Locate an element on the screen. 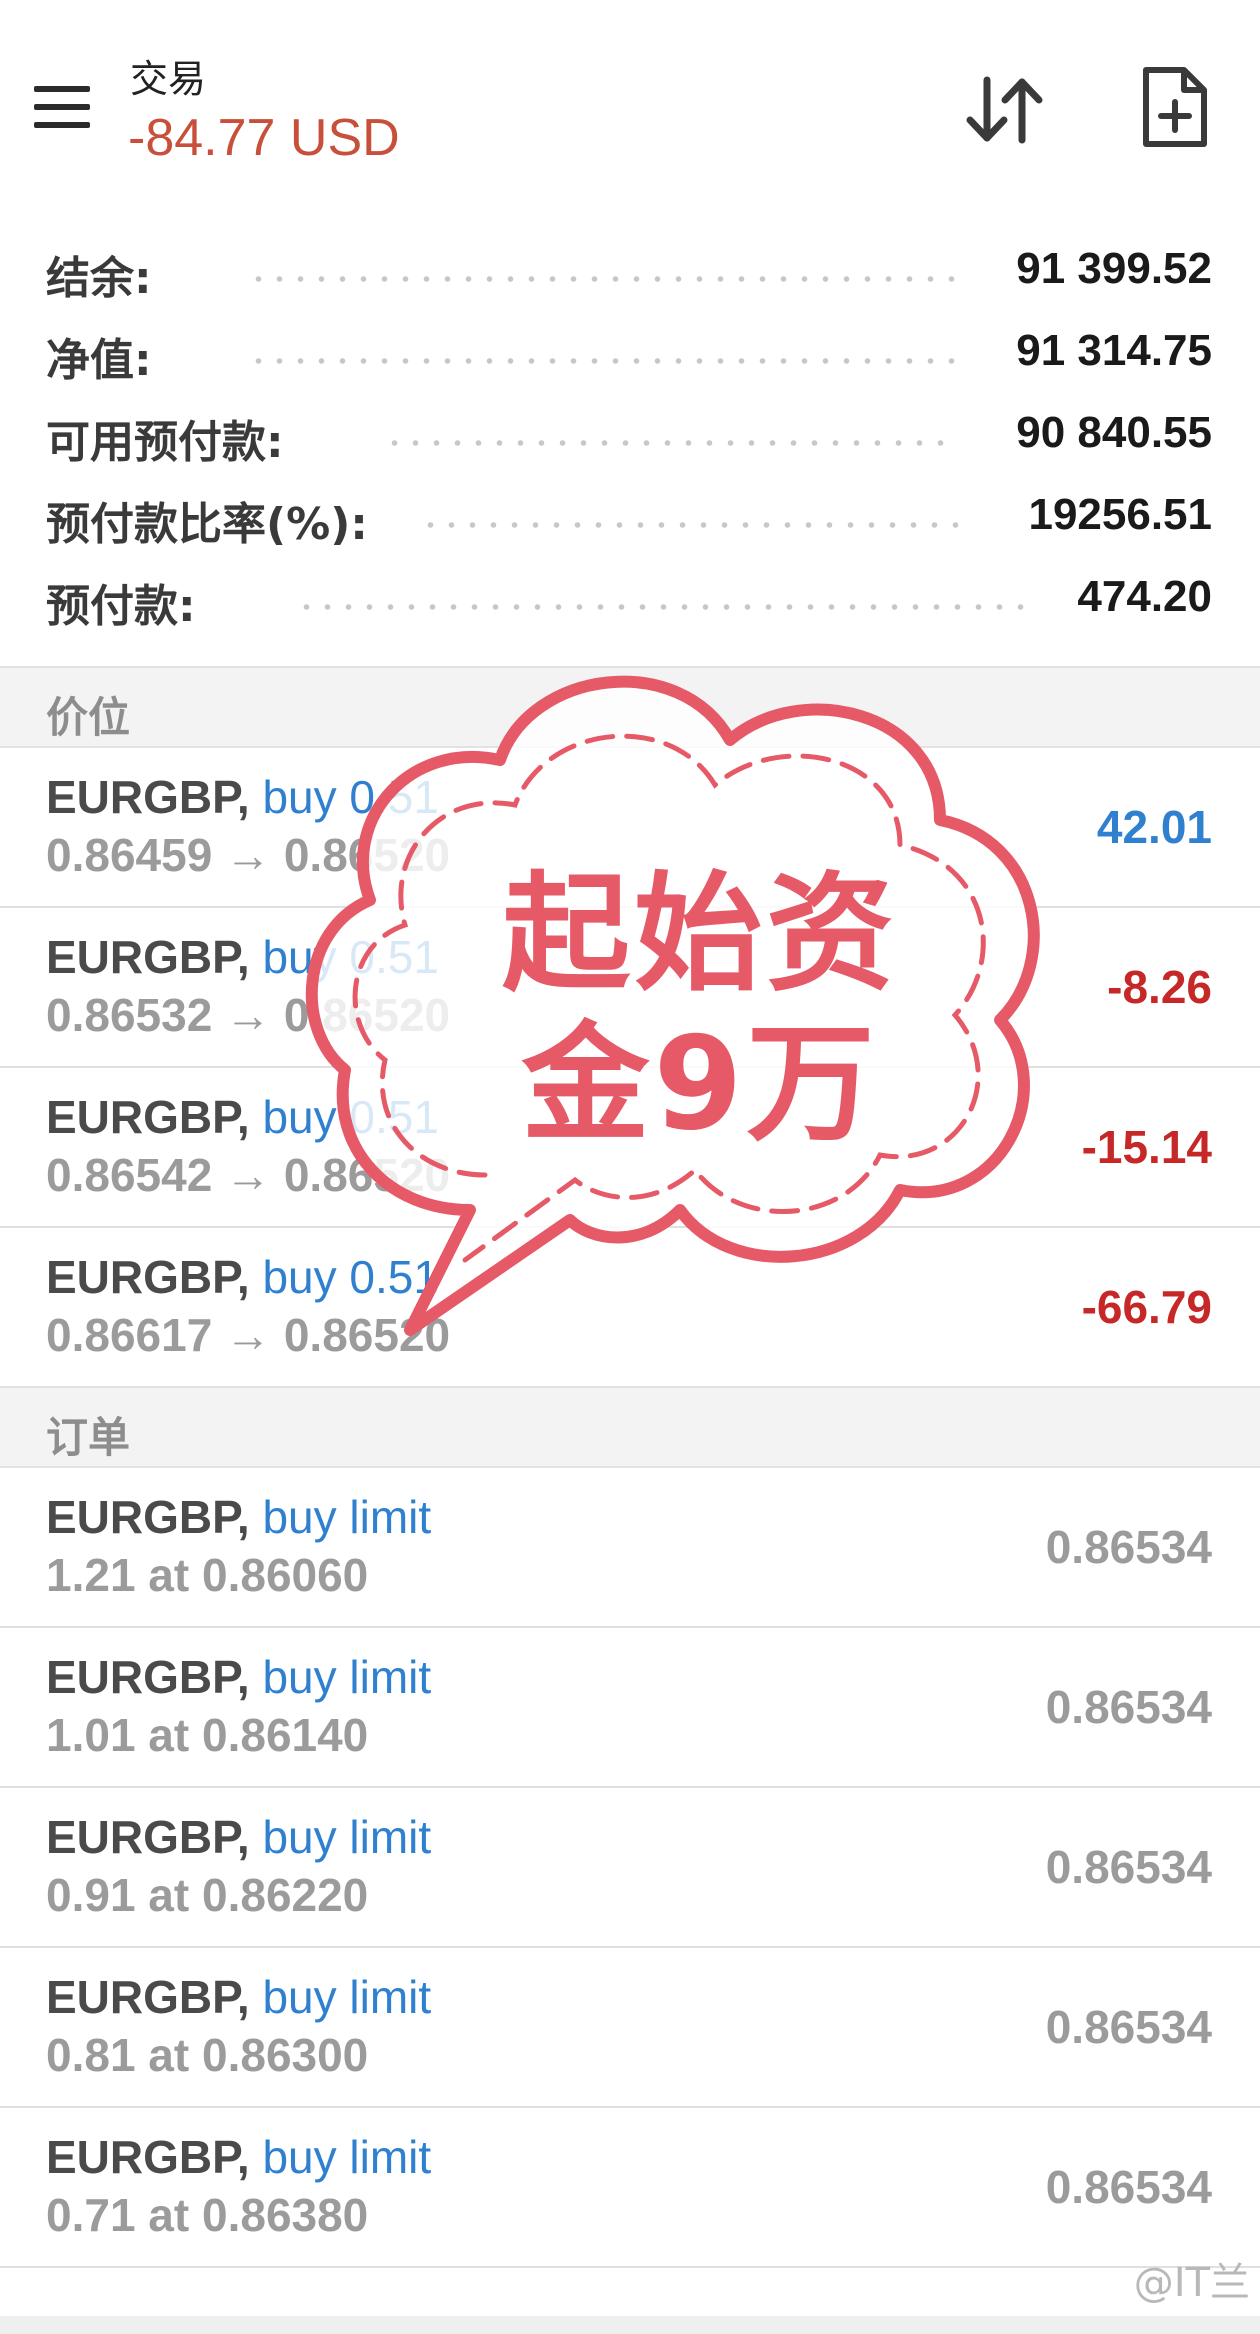 The height and width of the screenshot is (2334, 1260). summary-row-balance: 结余: 91 399.52 is located at coordinates (630, 273).